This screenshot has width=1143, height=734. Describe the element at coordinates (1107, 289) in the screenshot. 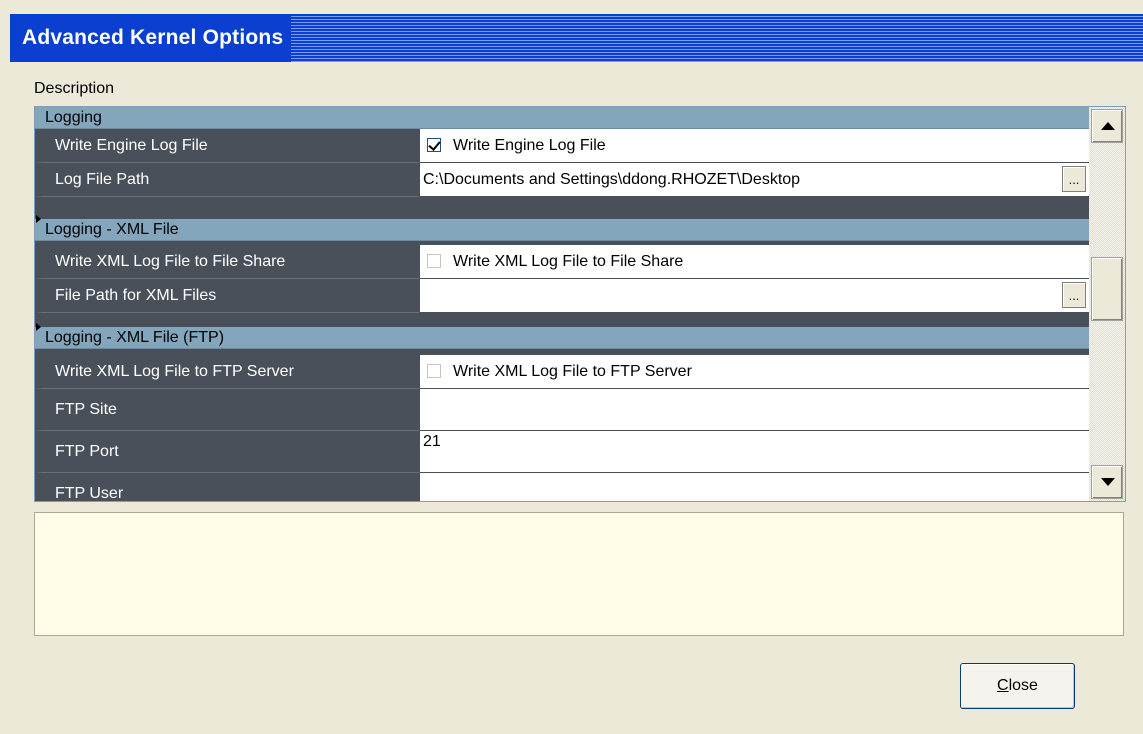

I see `scroll-thumb` at that location.